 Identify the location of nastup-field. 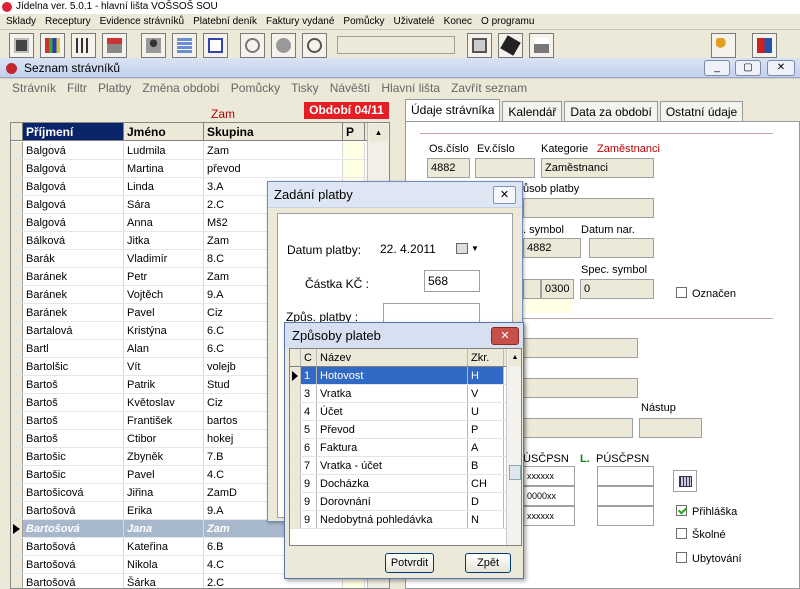
(670, 428).